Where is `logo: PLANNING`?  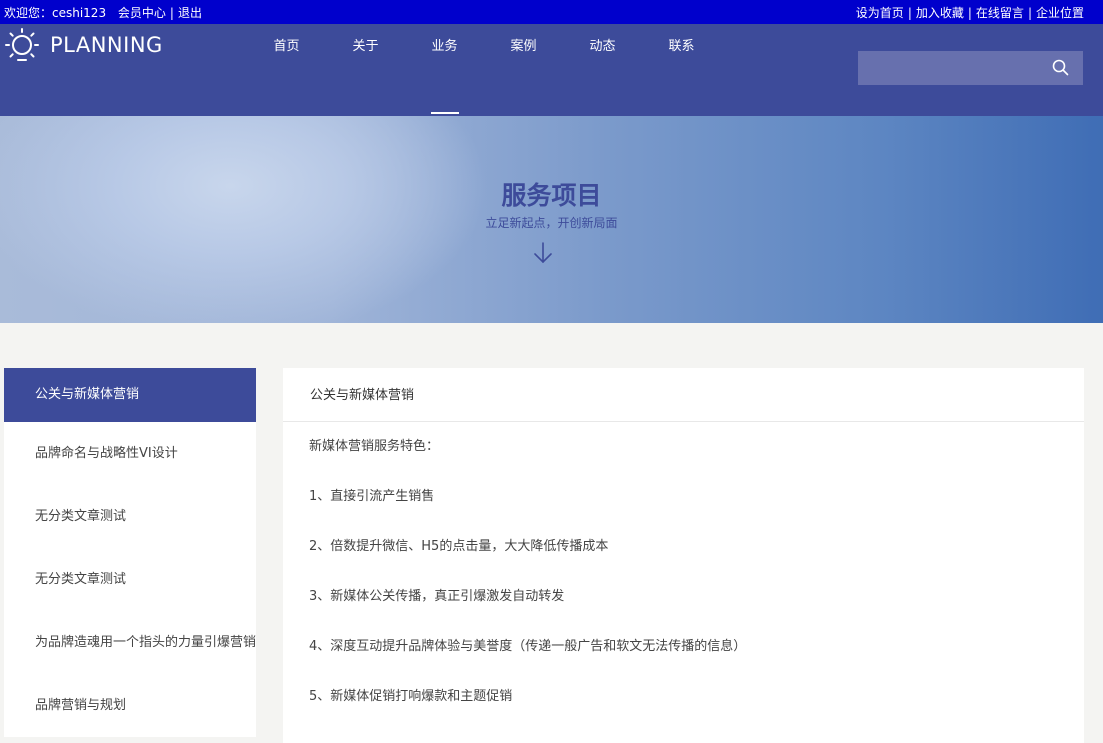 logo: PLANNING is located at coordinates (83, 47).